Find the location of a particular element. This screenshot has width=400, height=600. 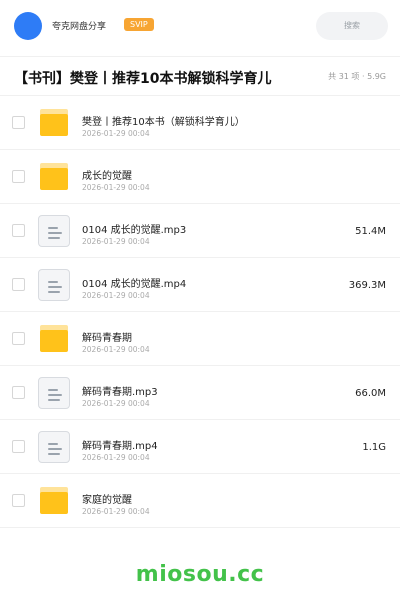

svip-badge: SVIP is located at coordinates (139, 24).